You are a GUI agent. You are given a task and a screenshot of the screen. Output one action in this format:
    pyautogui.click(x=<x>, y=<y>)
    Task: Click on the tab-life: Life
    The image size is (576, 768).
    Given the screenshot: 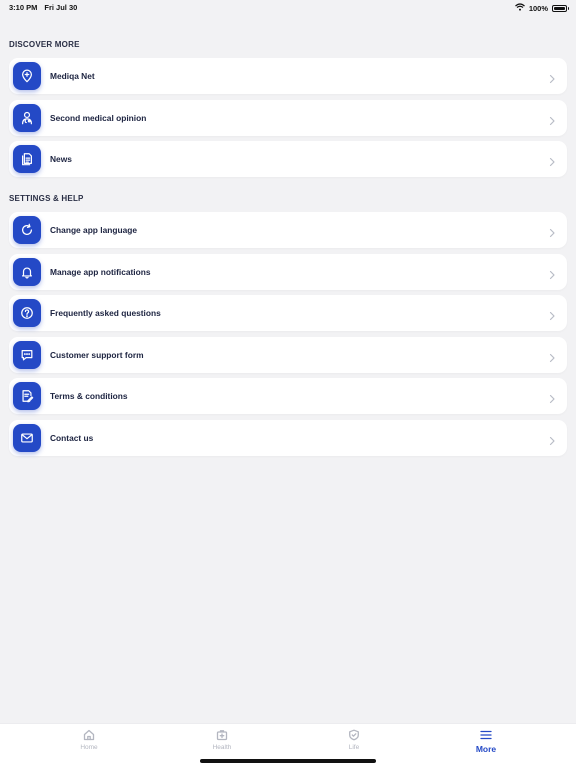 What is the action you would take?
    pyautogui.click(x=354, y=740)
    